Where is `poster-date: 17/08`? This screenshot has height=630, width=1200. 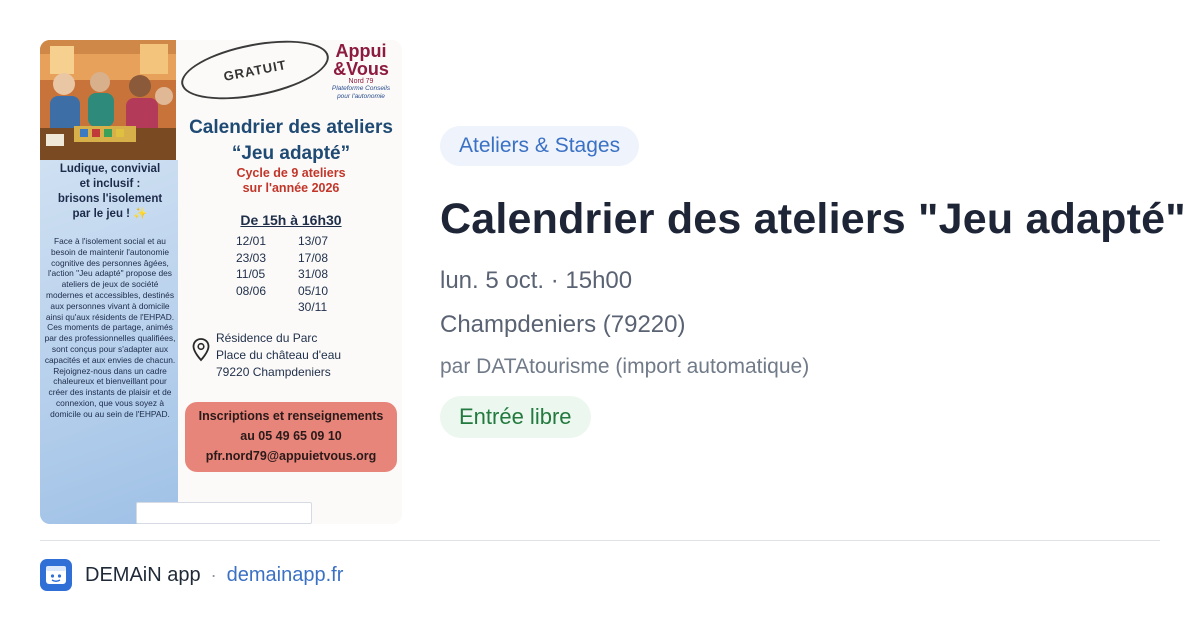
poster-date: 17/08 is located at coordinates (313, 257).